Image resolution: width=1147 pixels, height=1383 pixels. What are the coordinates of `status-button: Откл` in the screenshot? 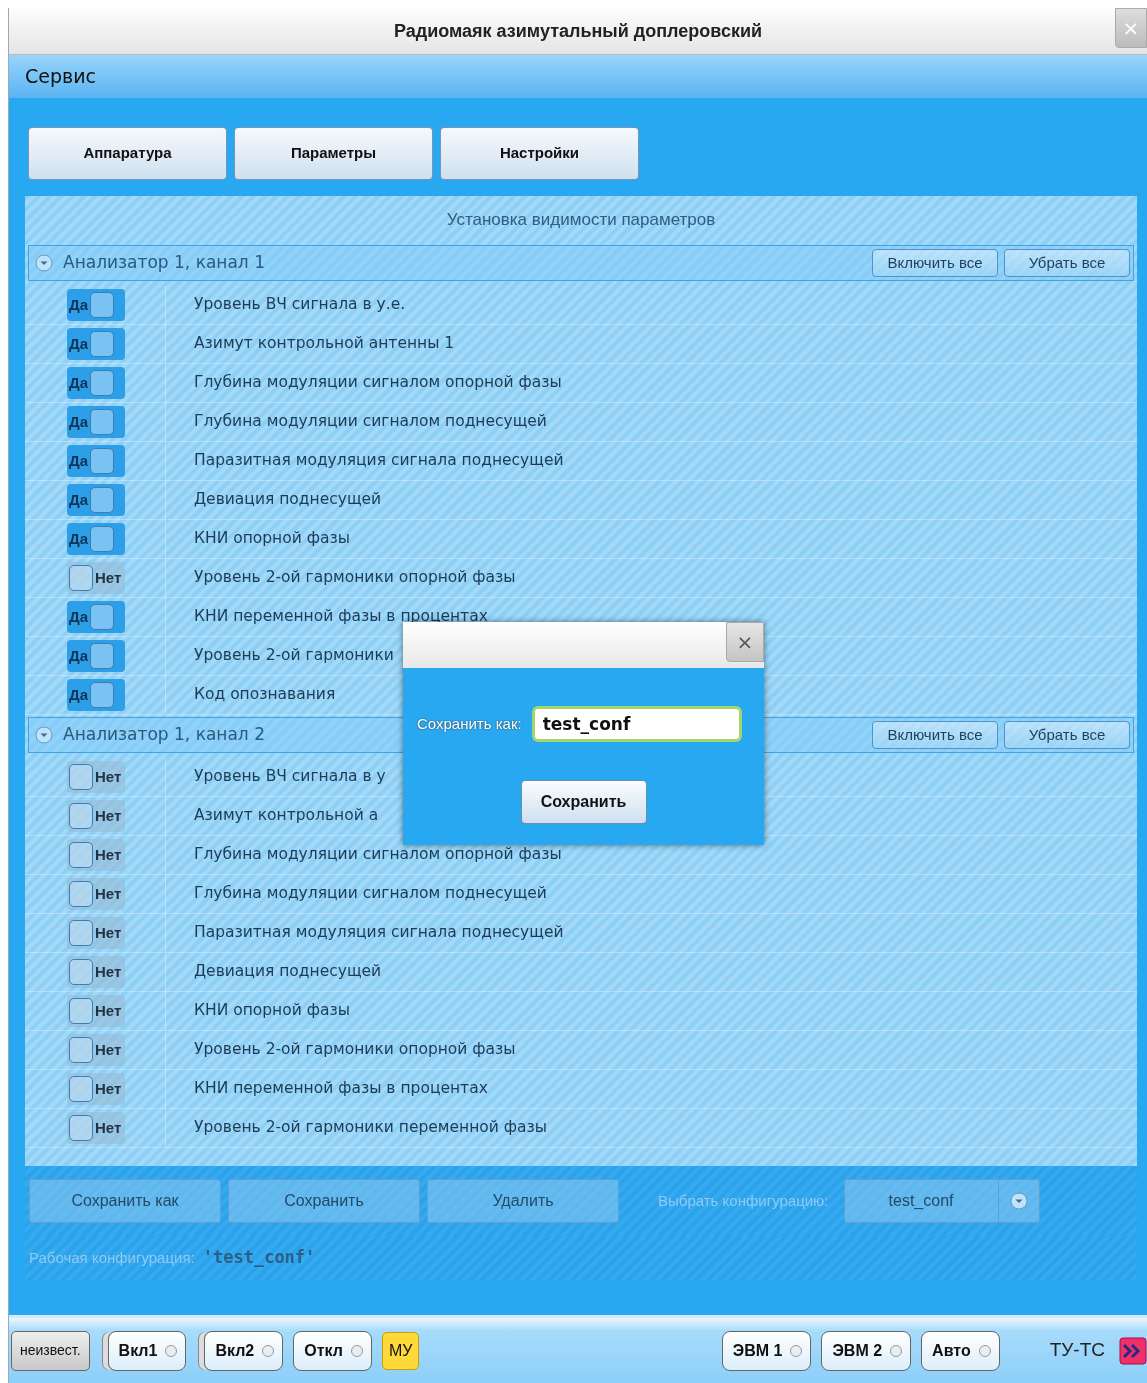 It's located at (332, 1350).